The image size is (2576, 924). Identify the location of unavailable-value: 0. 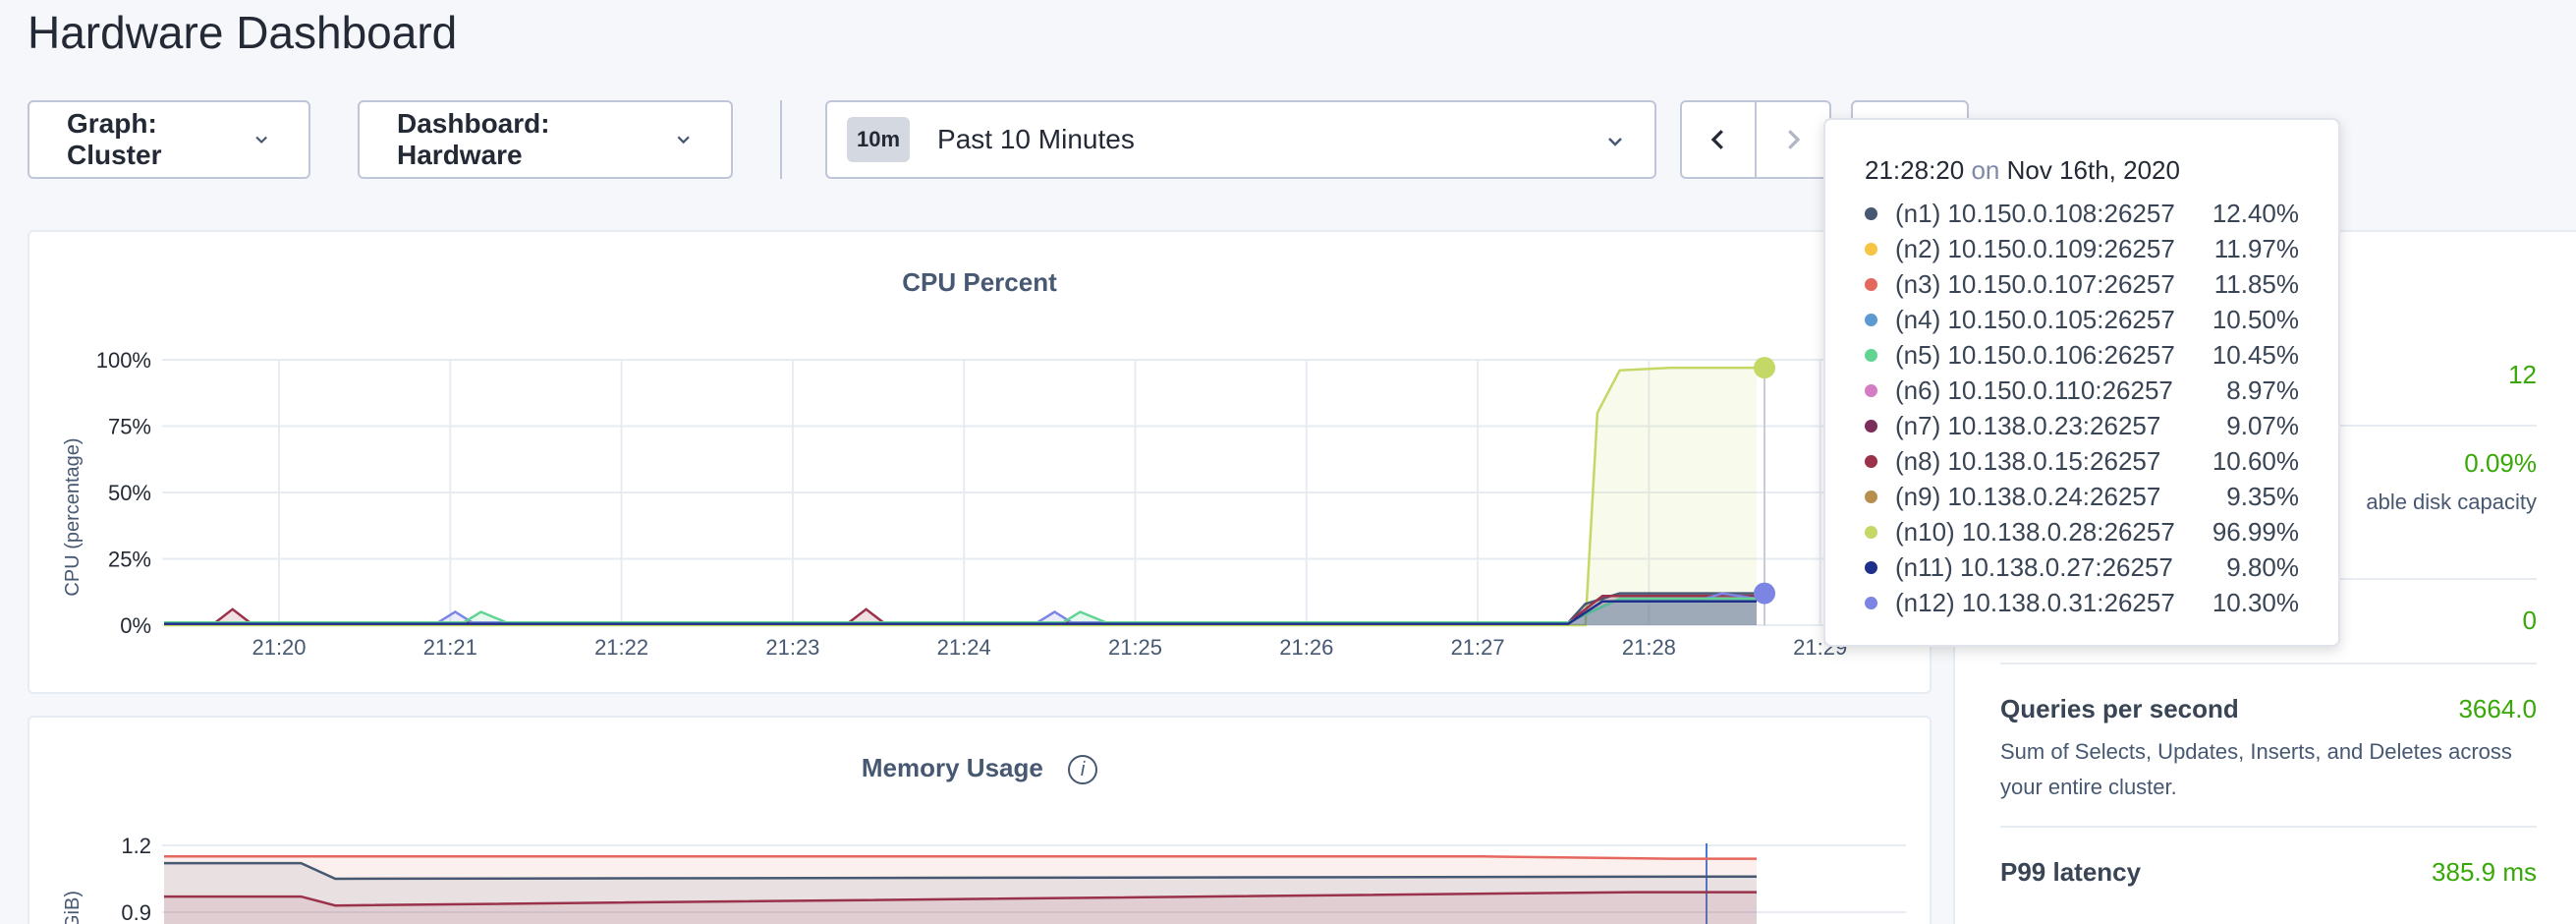
(2529, 620).